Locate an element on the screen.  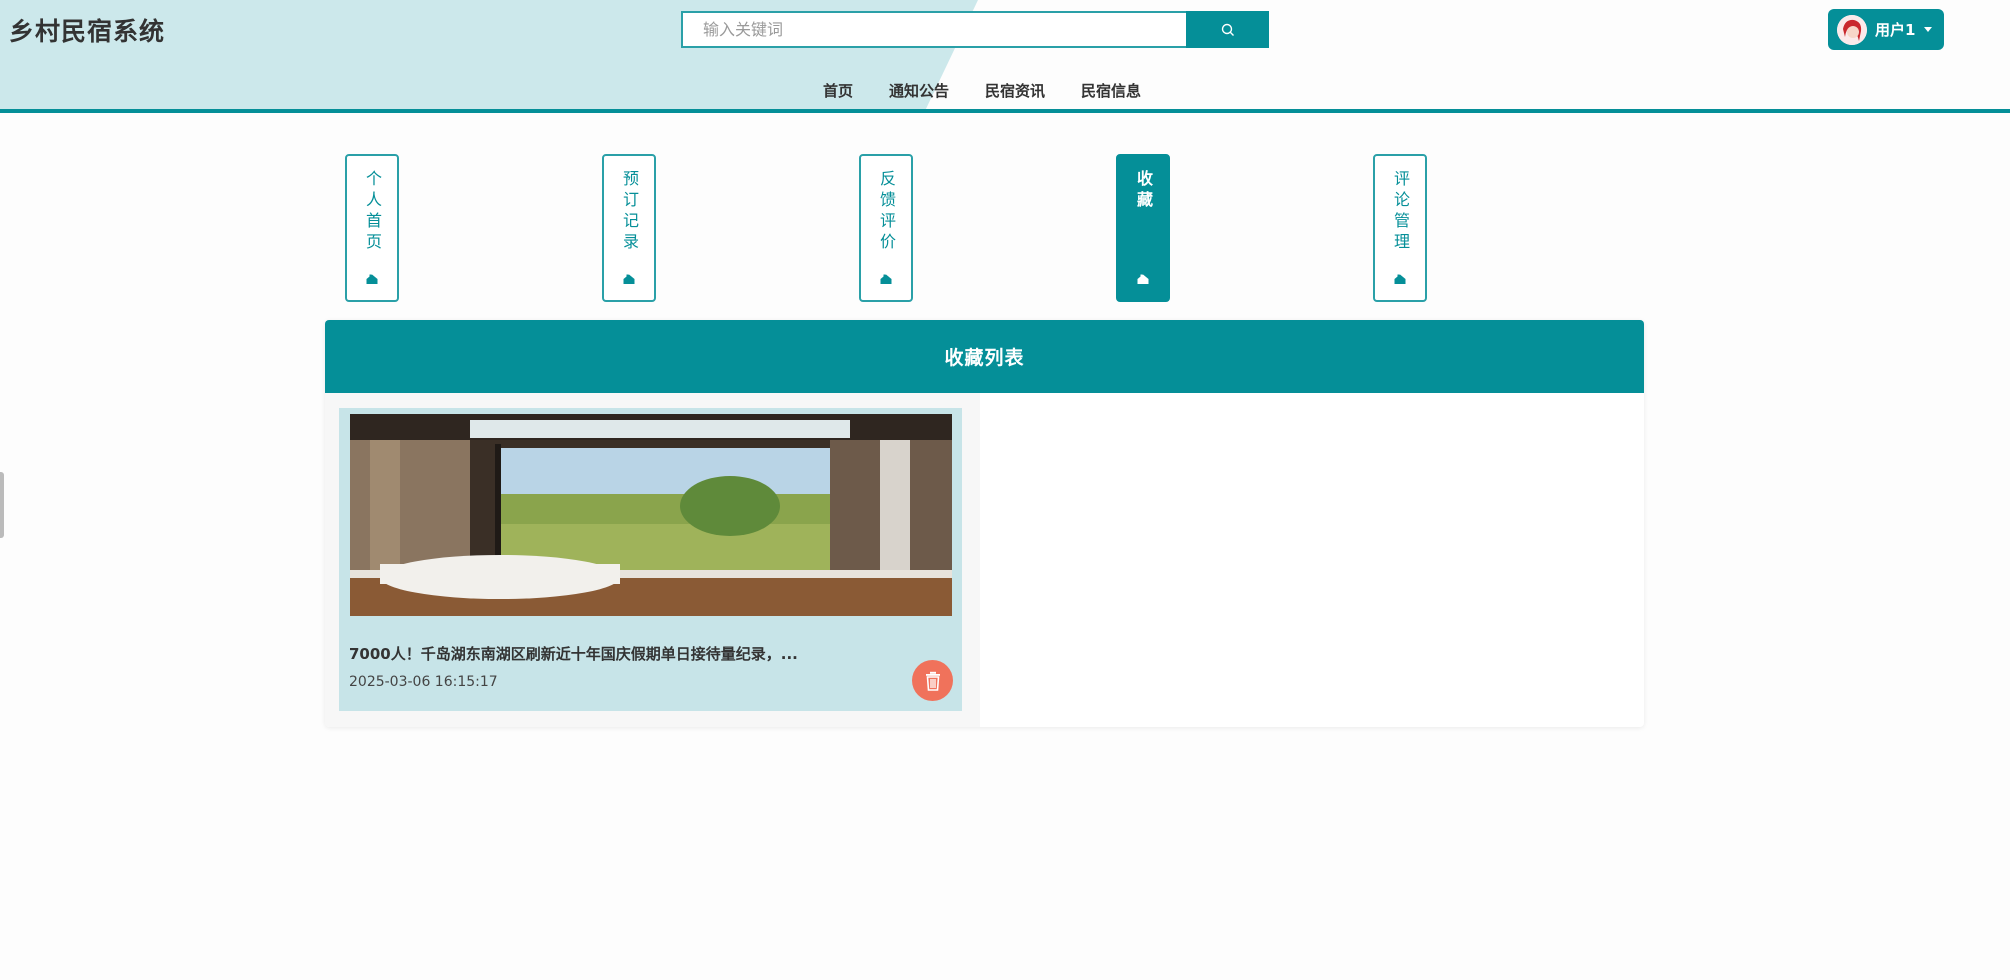
homestay-photo is located at coordinates (651, 515).